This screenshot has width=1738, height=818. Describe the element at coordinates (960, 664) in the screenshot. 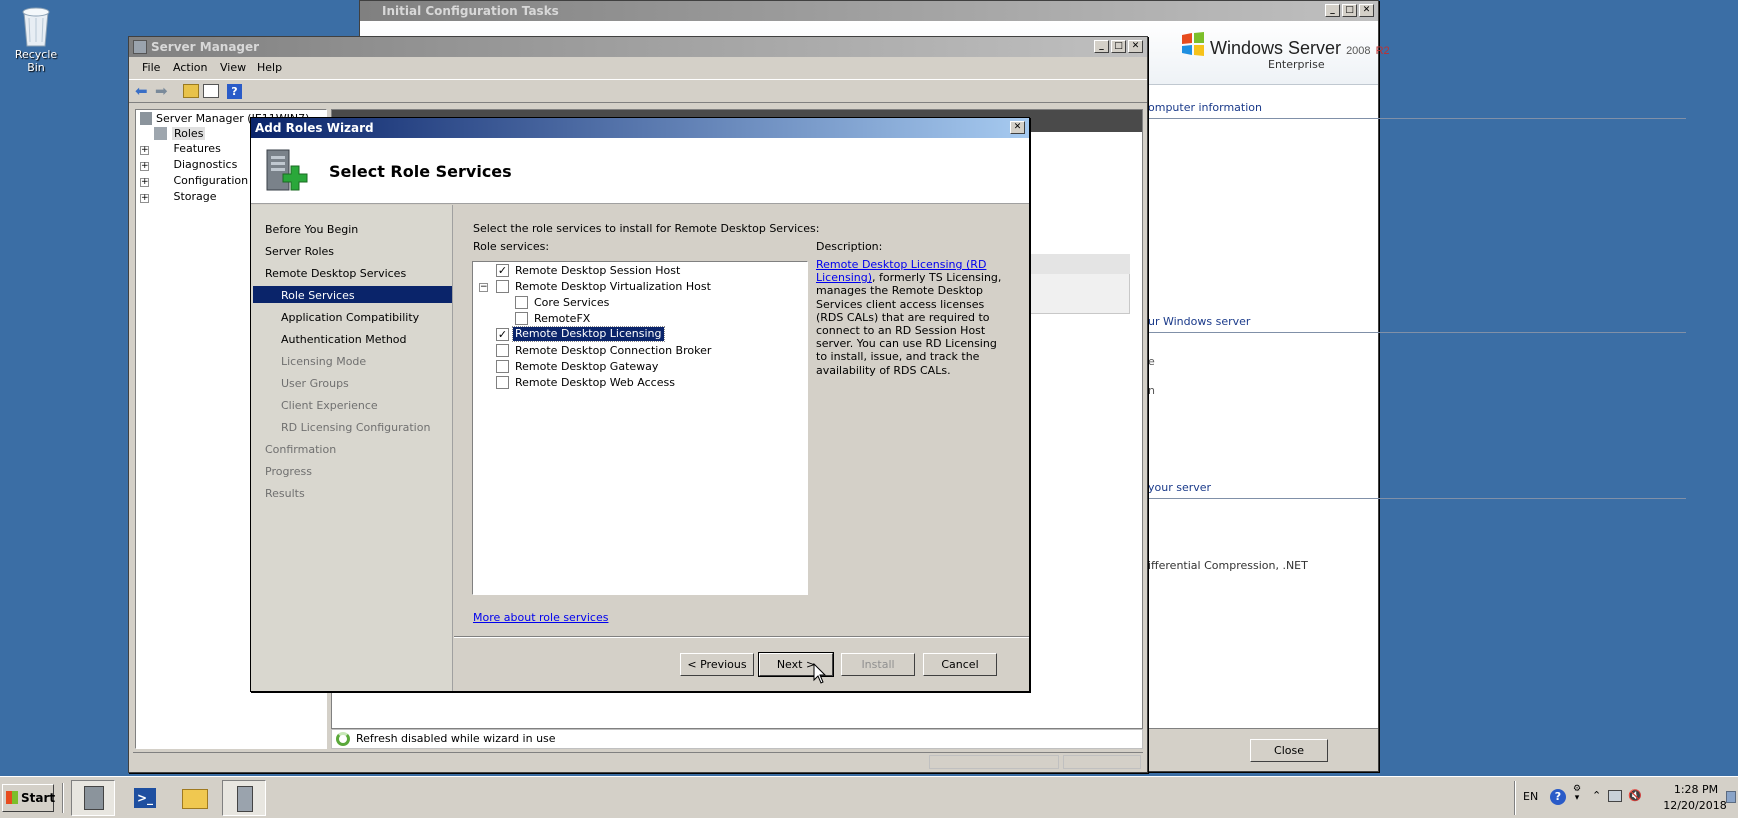

I see `cancel-button: Cancel` at that location.